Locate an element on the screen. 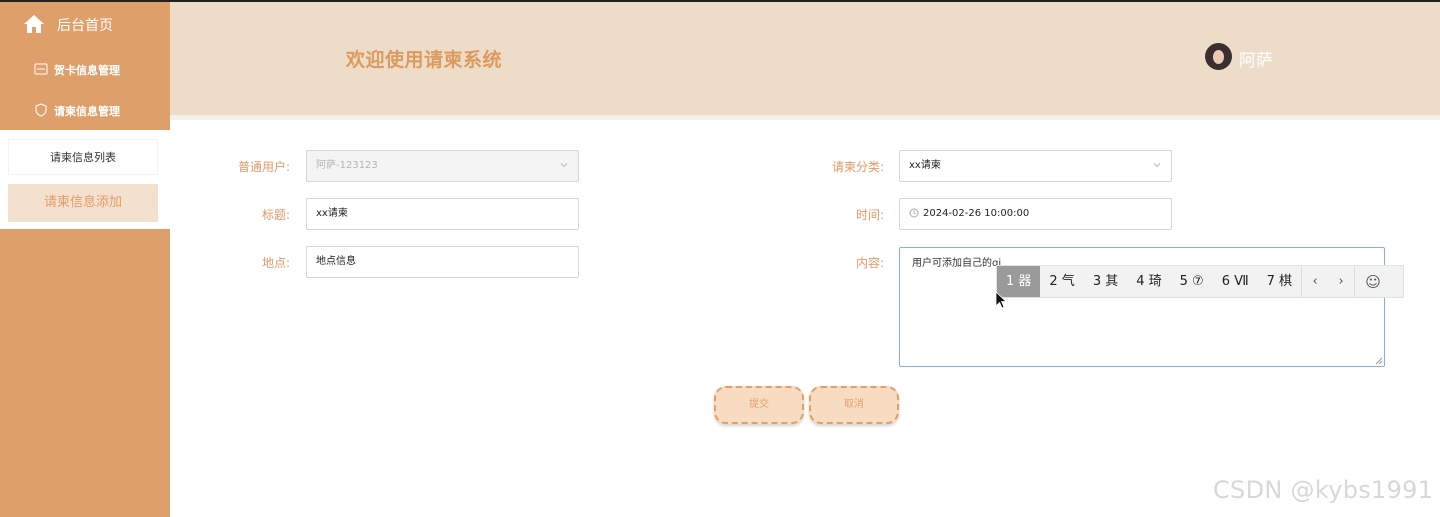 This screenshot has height=517, width=1440. title-input-value: xx请柬 is located at coordinates (332, 213).